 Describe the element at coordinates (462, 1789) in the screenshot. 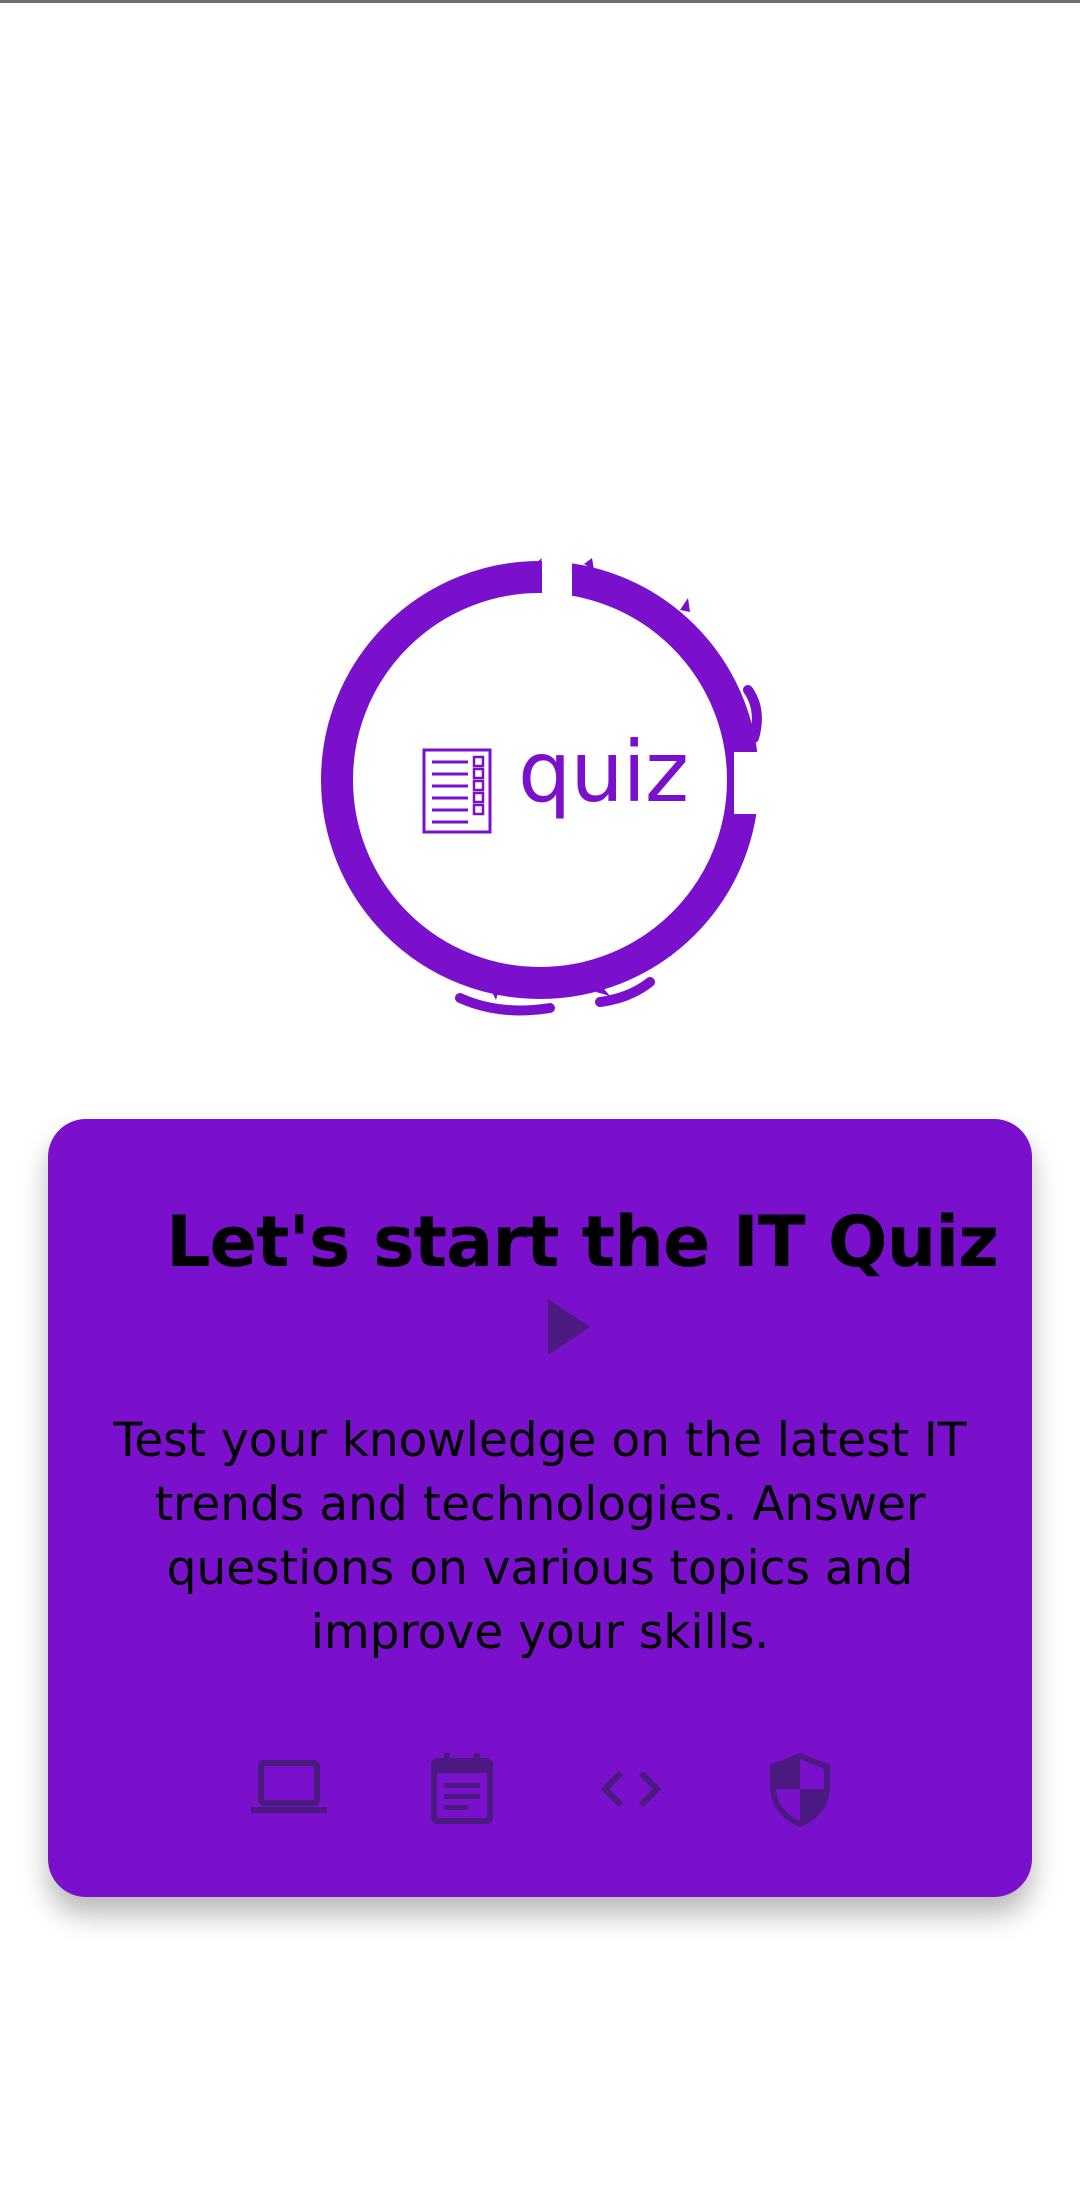

I see `calendar-note-icon` at that location.